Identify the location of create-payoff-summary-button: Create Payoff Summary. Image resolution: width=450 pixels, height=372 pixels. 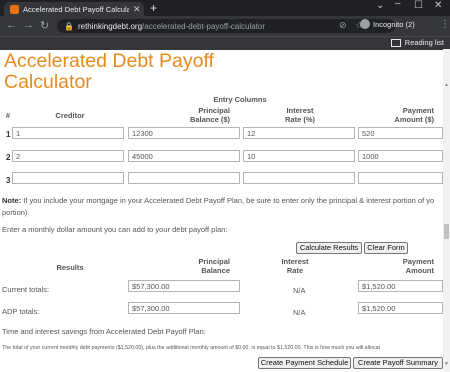
(398, 363).